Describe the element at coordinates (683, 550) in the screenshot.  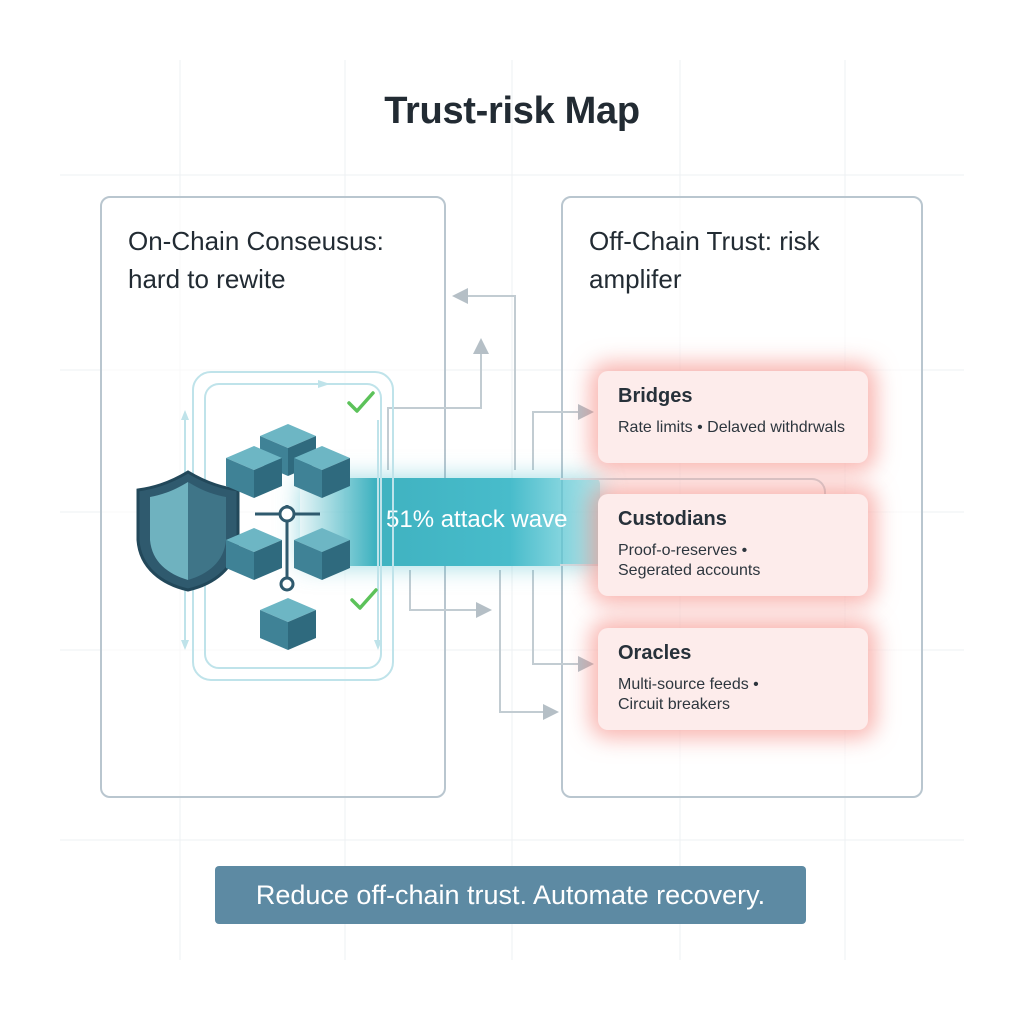
I see `card-custodians-text-line1: Proof-o-reserves •` at that location.